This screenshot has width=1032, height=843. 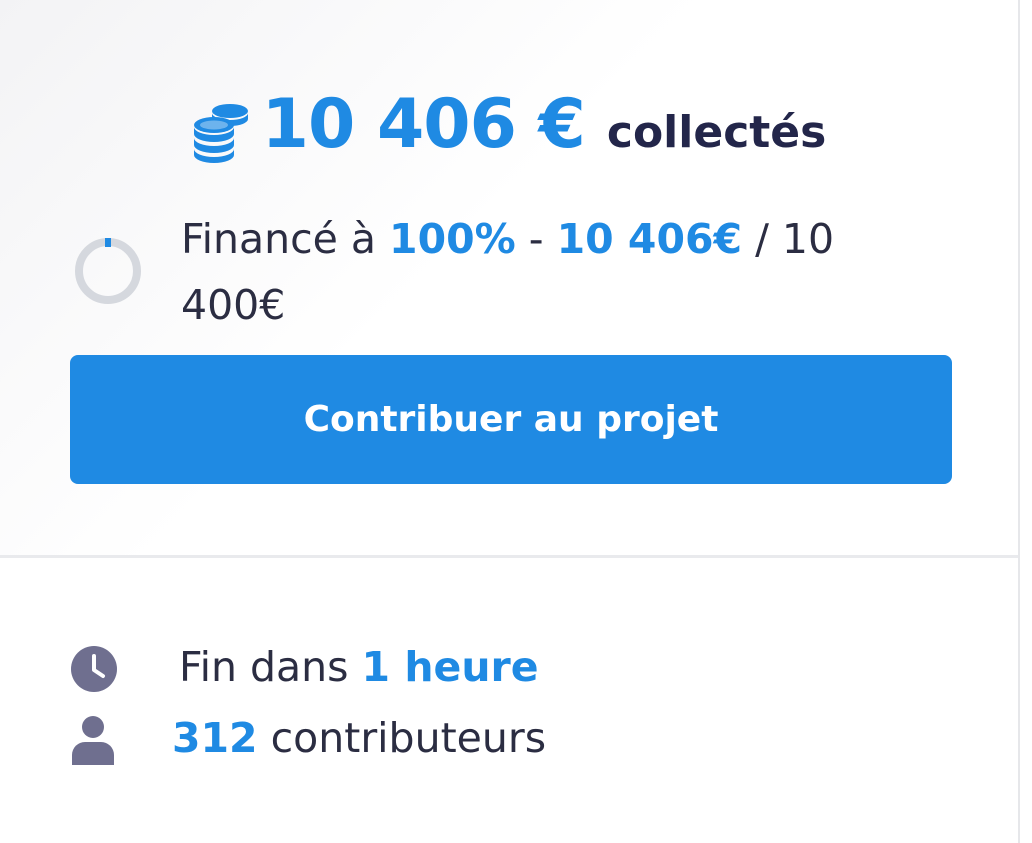 What do you see at coordinates (108, 242) in the screenshot?
I see `progress-ring-marker` at bounding box center [108, 242].